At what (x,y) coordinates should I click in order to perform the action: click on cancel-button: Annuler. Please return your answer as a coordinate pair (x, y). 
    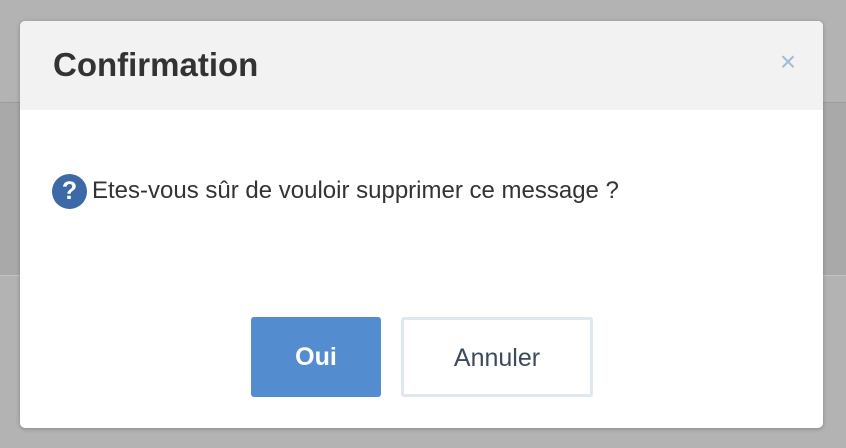
    Looking at the image, I should click on (497, 357).